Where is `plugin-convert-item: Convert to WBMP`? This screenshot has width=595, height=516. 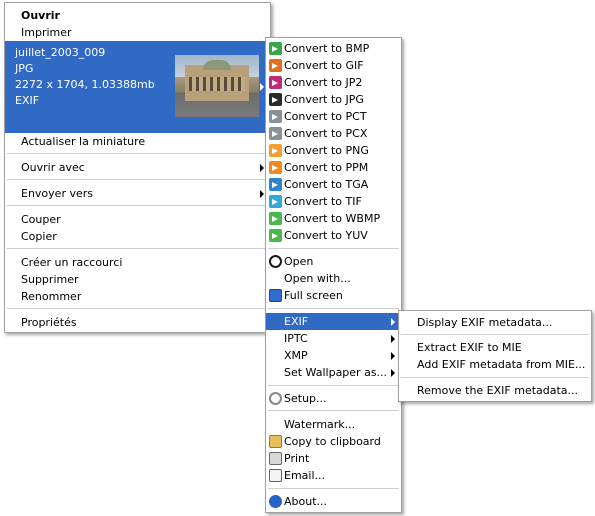 plugin-convert-item: Convert to WBMP is located at coordinates (333, 218).